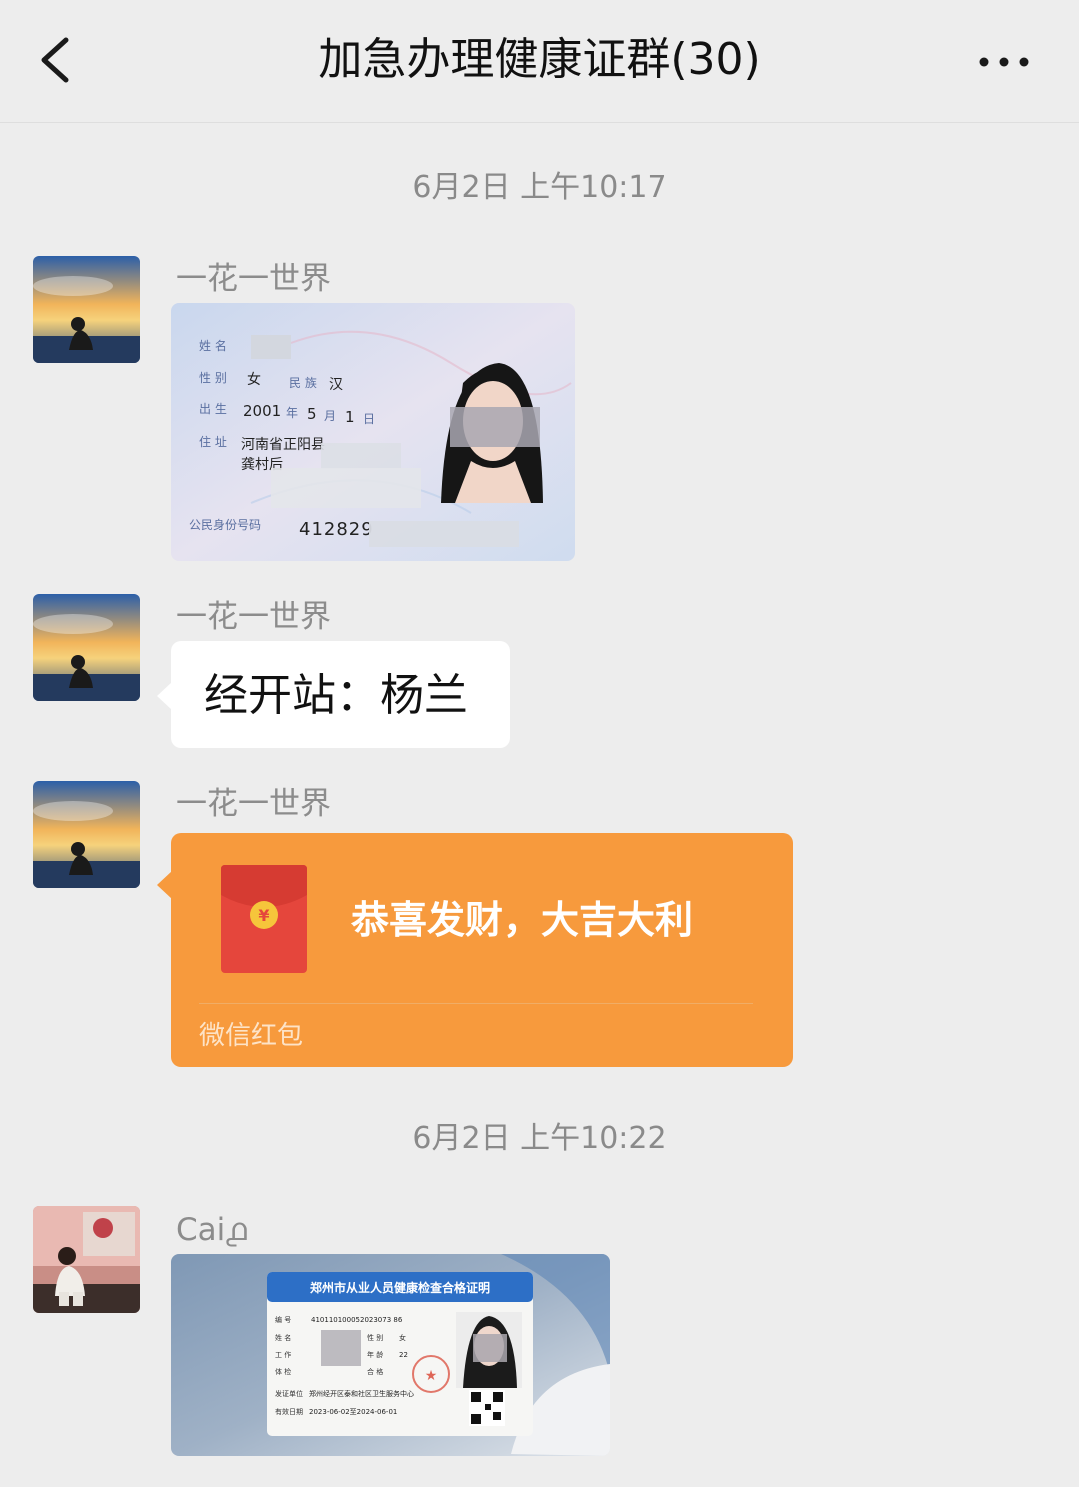  I want to click on timestamp: 6月2日 上午10:17, so click(539, 187).